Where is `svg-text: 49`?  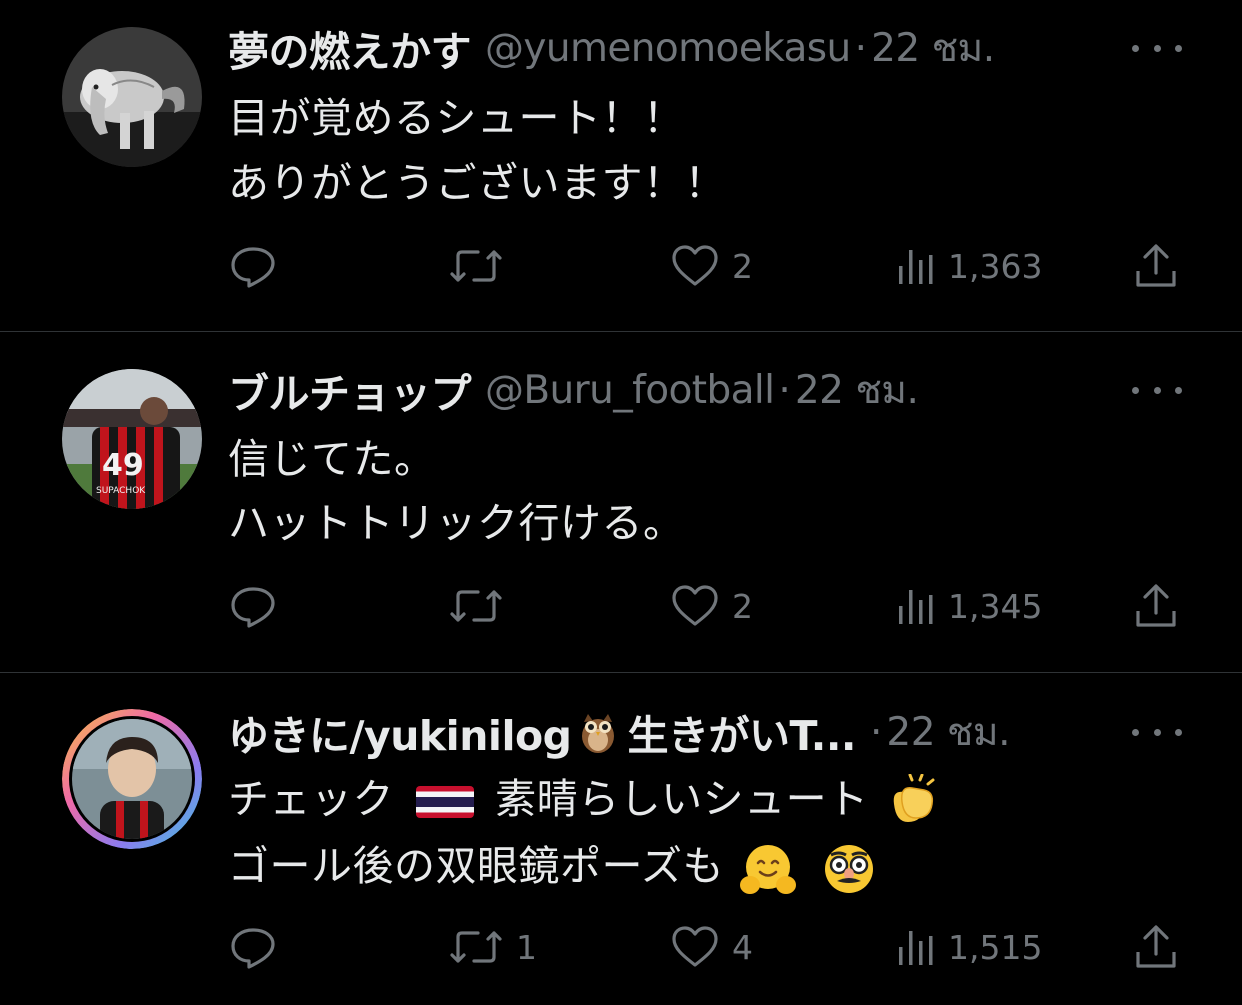 svg-text: 49 is located at coordinates (123, 465).